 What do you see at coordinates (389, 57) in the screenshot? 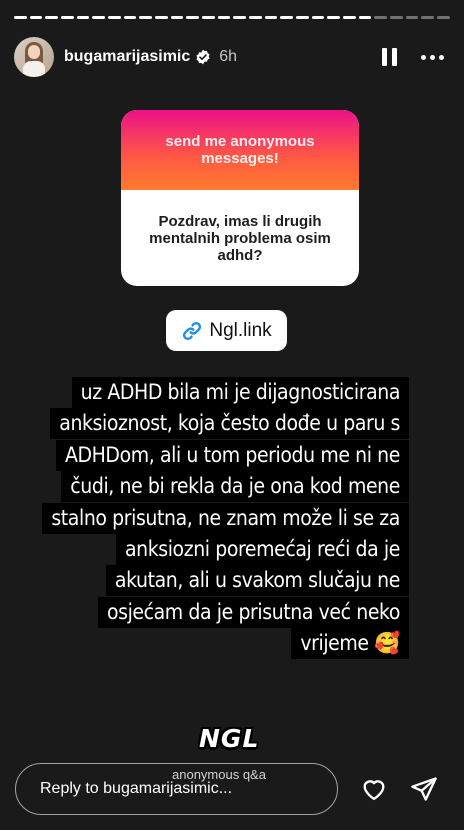
I see `pause-icon` at bounding box center [389, 57].